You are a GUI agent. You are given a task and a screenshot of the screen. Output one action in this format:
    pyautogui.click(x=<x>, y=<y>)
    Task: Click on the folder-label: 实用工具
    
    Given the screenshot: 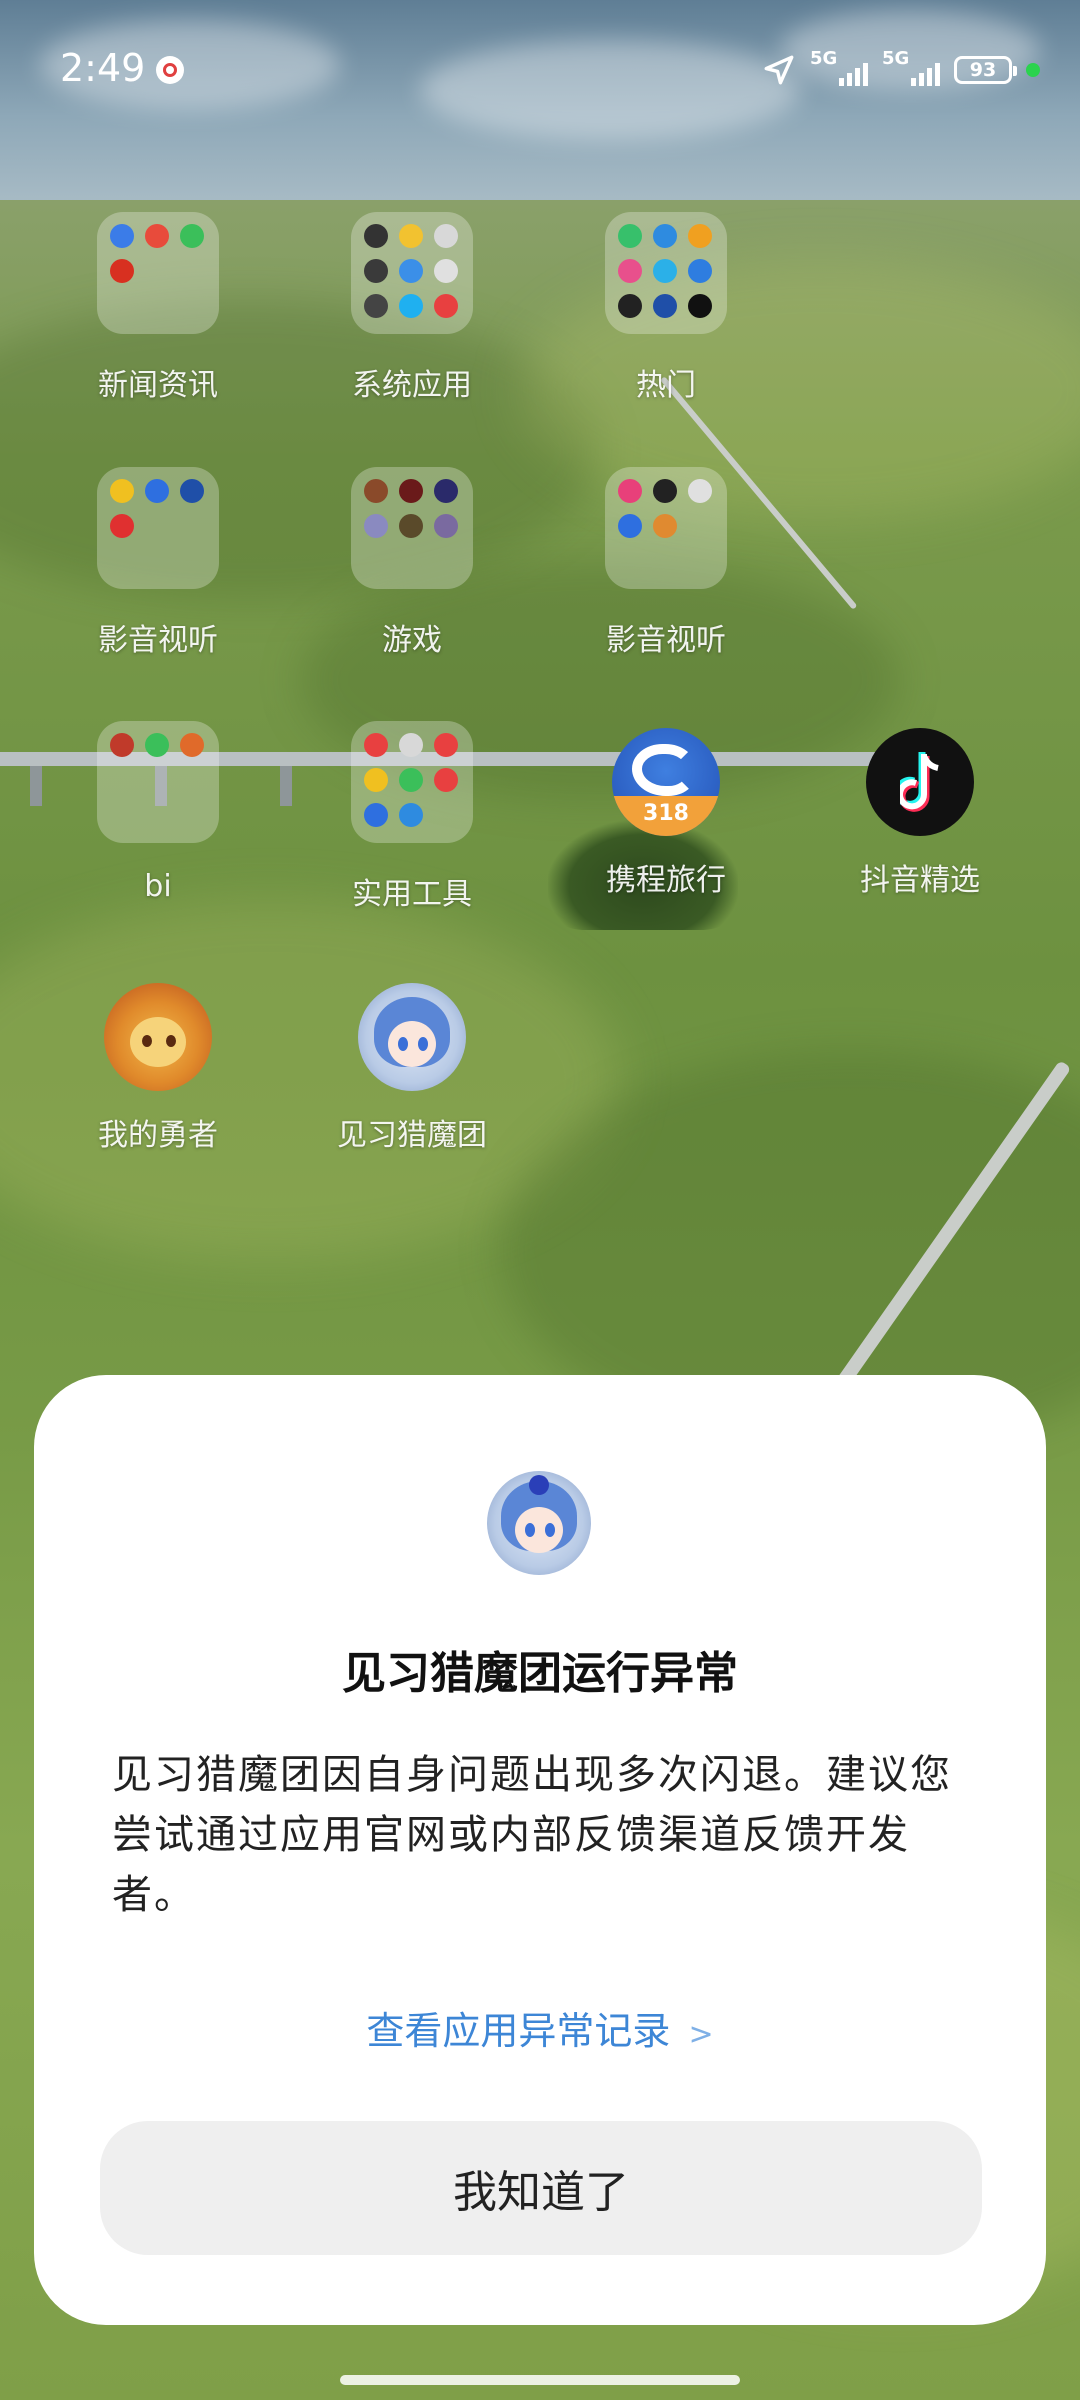 What is the action you would take?
    pyautogui.click(x=412, y=894)
    